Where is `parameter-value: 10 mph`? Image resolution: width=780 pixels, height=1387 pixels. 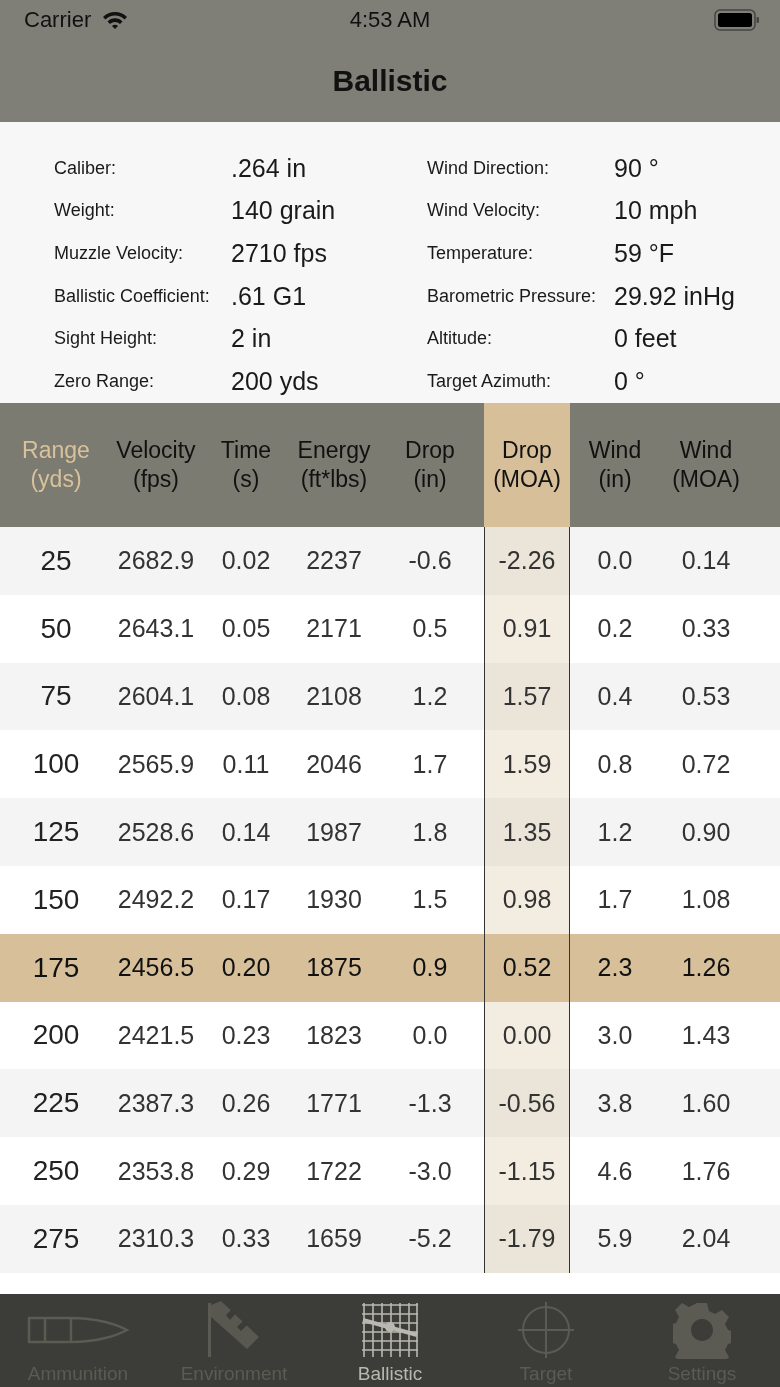
parameter-value: 10 mph is located at coordinates (656, 211).